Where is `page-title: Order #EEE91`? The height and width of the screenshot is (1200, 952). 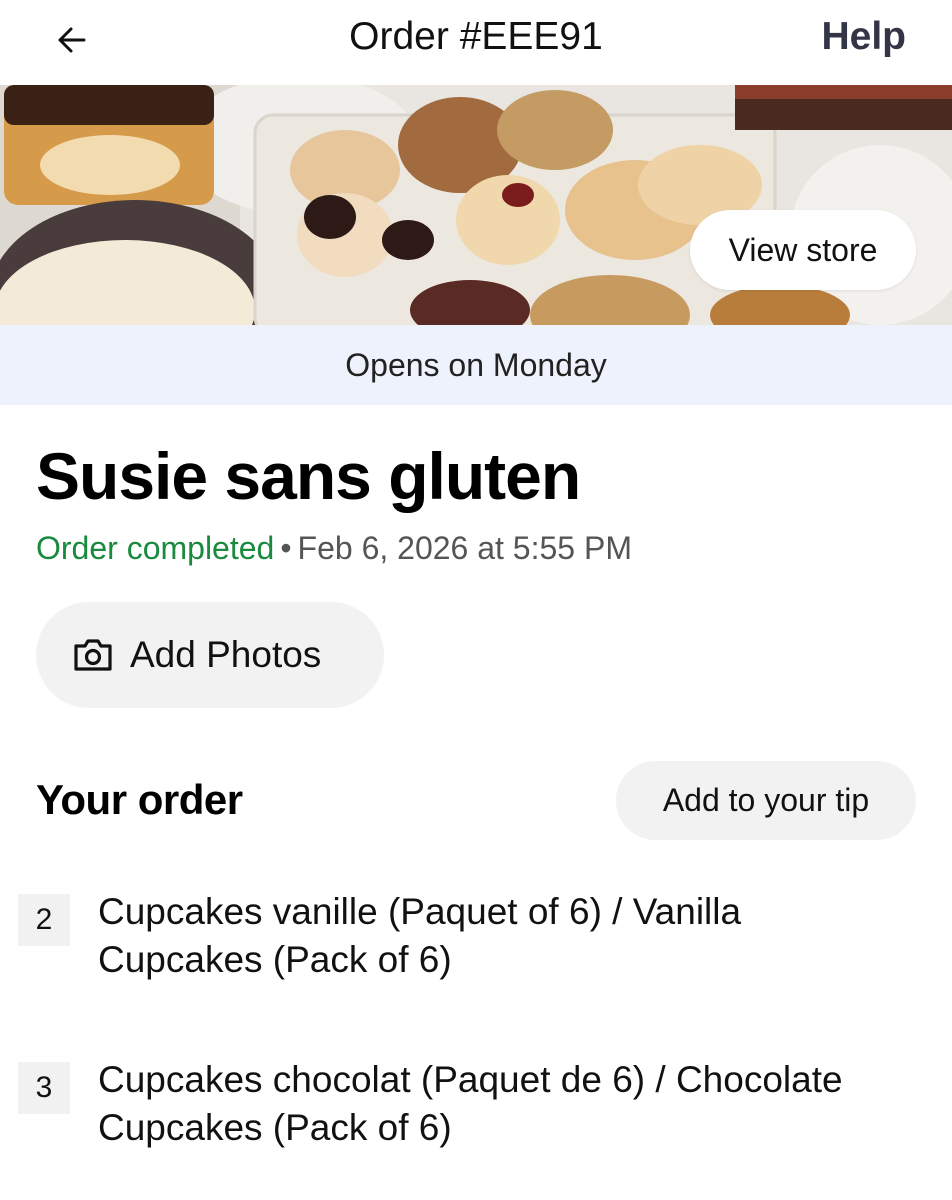 page-title: Order #EEE91 is located at coordinates (476, 36).